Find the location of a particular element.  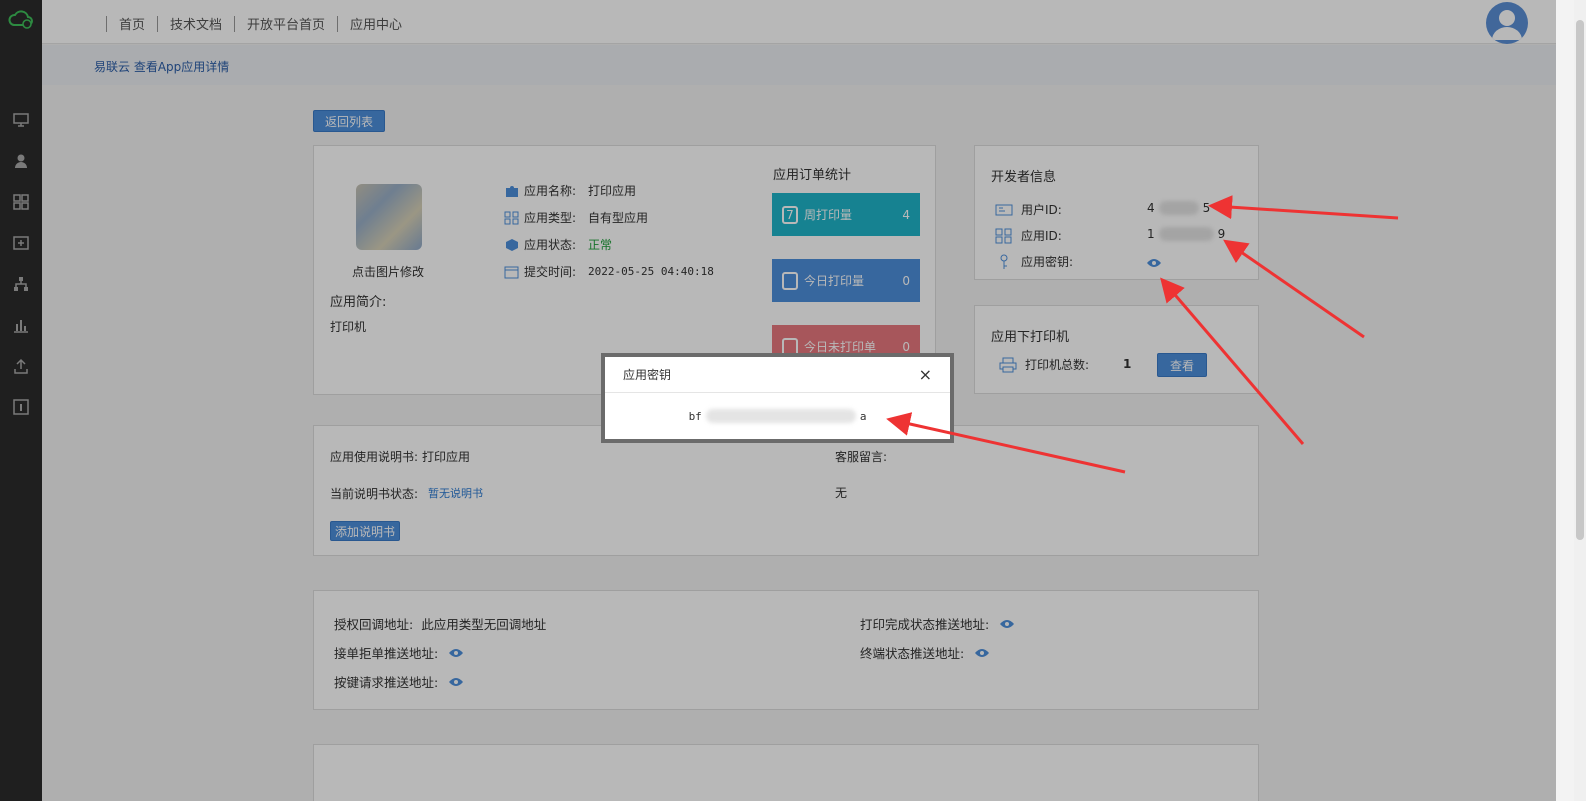

secret-redacted is located at coordinates (780, 416).